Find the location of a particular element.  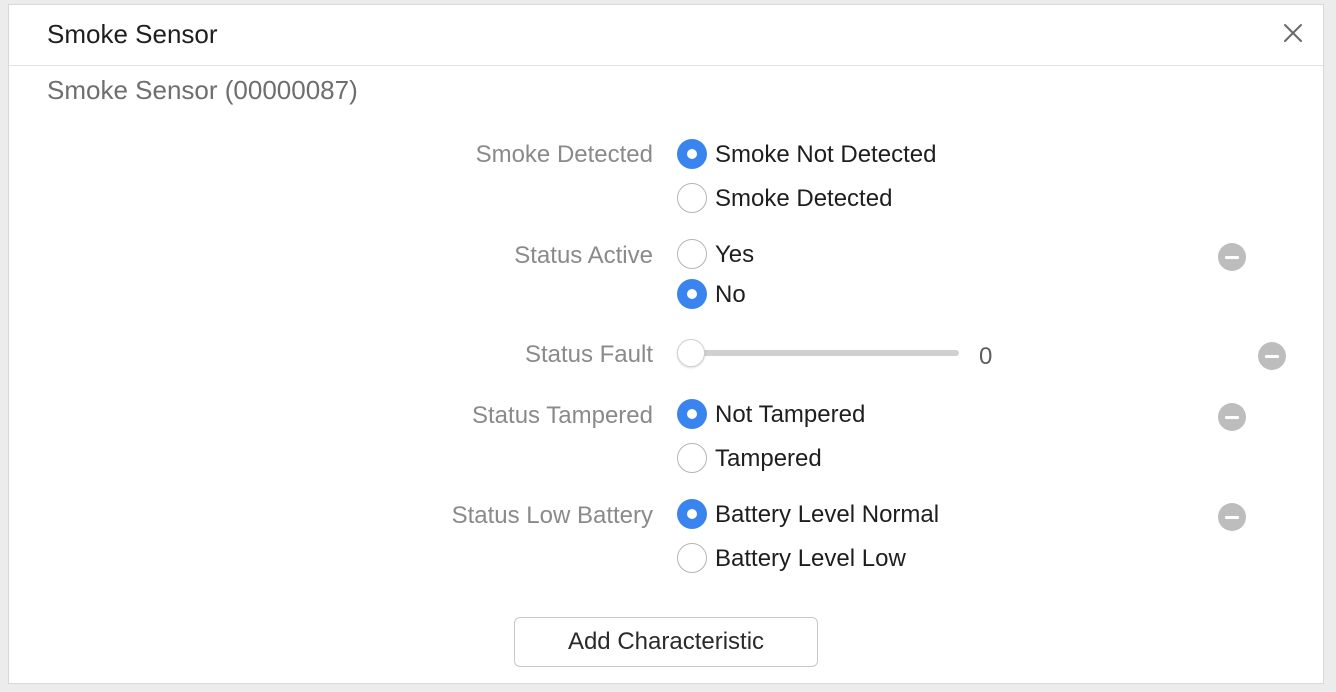

radio-smoke-not-detected: Smoke Not Detected is located at coordinates (806, 154).